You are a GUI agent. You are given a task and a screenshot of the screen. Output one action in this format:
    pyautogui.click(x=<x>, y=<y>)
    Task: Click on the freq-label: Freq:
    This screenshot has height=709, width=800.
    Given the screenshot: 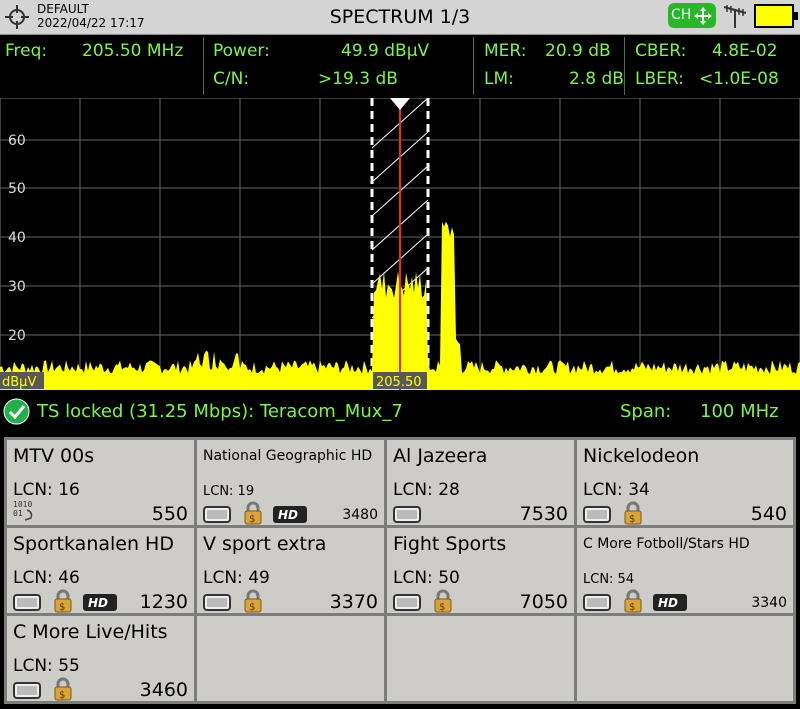 What is the action you would take?
    pyautogui.click(x=26, y=51)
    